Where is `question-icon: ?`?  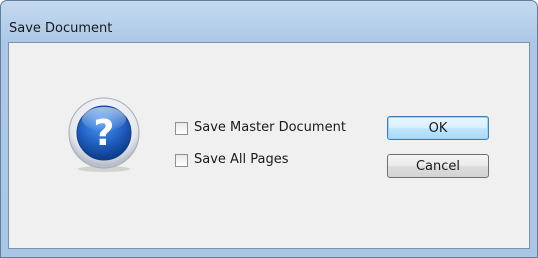 question-icon: ? is located at coordinates (104, 134).